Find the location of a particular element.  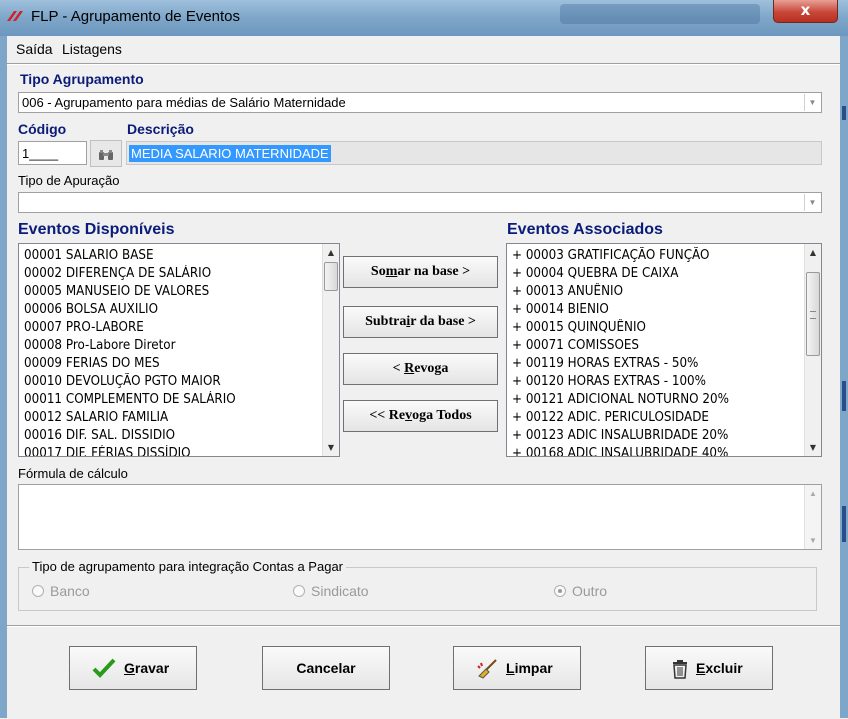

eventos-associados-label: Eventos Associados is located at coordinates (585, 229).